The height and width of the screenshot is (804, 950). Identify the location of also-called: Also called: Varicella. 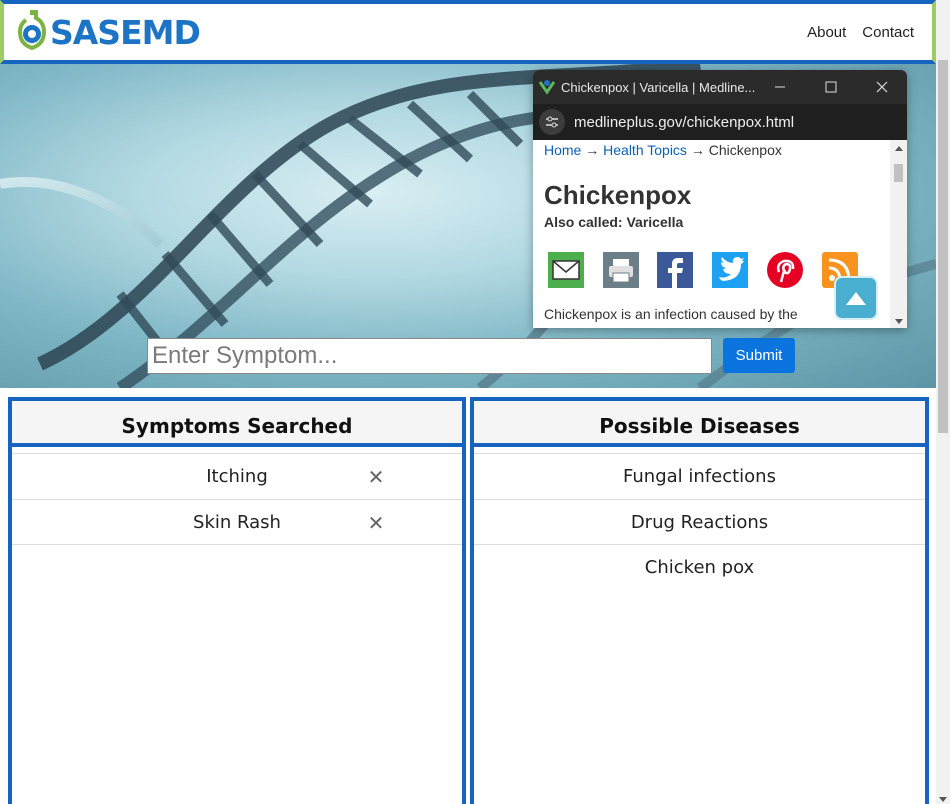
(614, 222).